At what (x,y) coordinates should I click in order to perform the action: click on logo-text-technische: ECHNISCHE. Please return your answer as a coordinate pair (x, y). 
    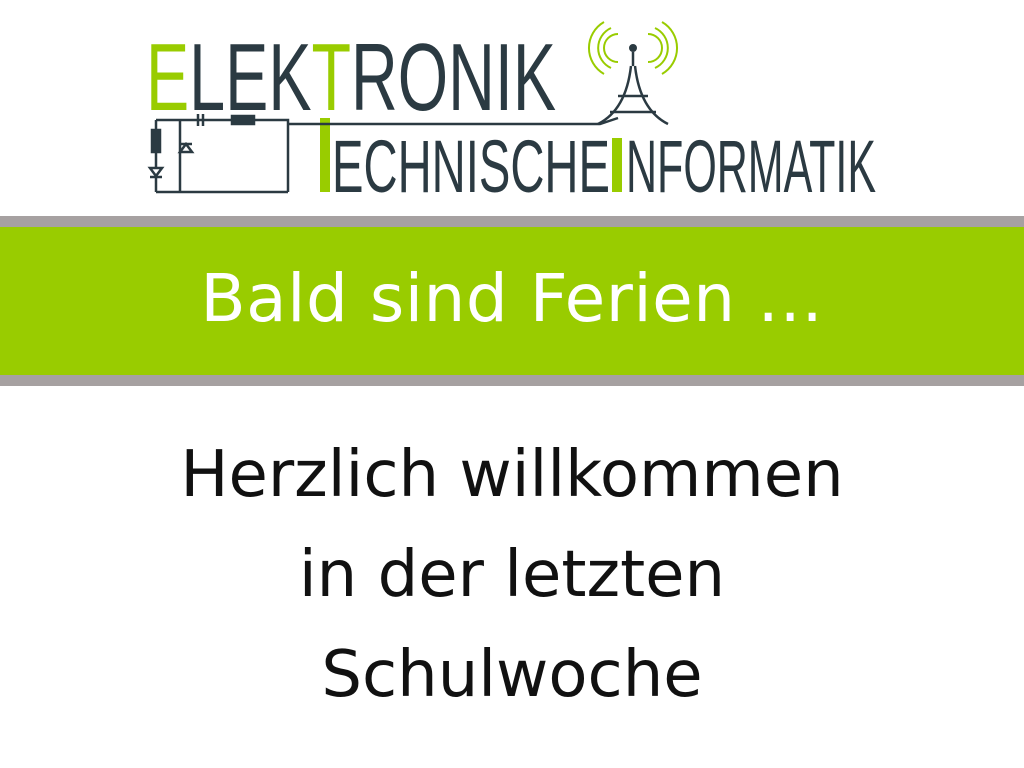
    Looking at the image, I should click on (471, 162).